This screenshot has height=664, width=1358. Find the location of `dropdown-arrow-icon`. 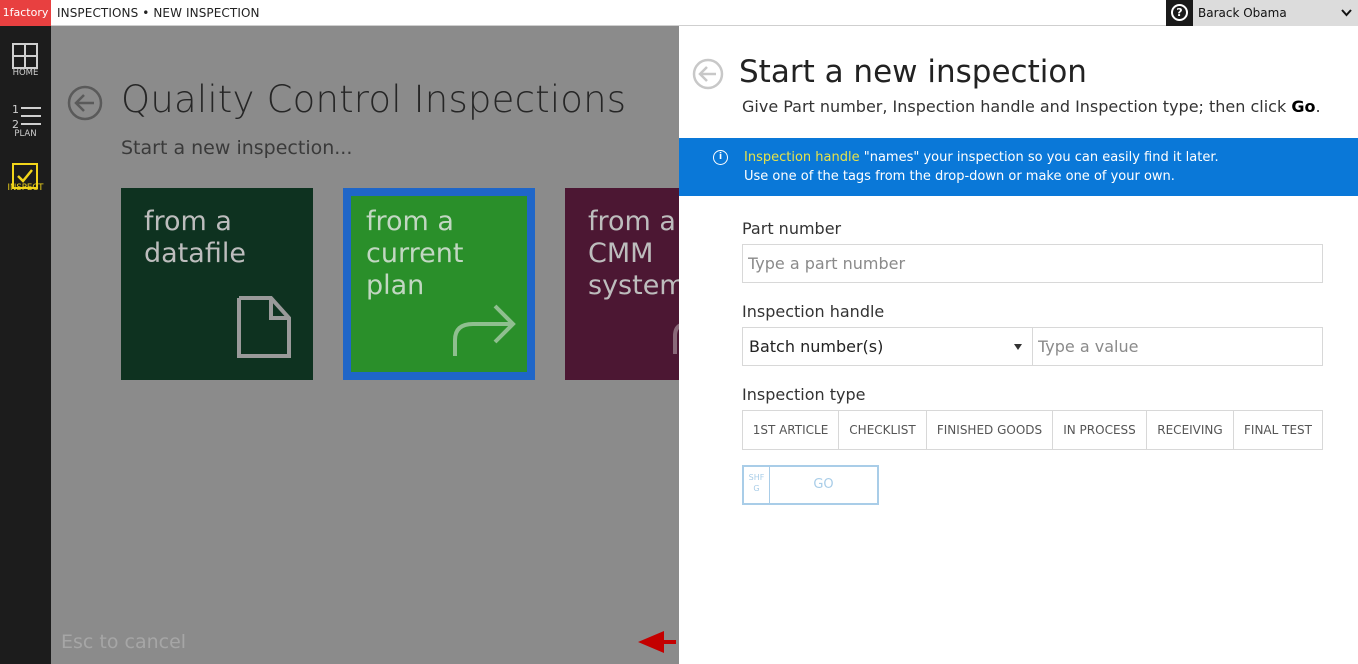

dropdown-arrow-icon is located at coordinates (1018, 347).